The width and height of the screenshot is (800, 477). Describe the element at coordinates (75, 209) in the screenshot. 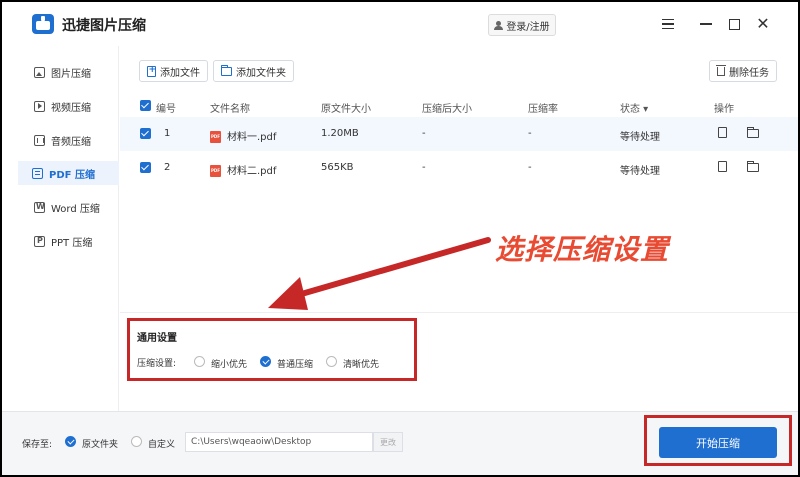

I see `sidebar-item-label: Word 压缩` at that location.